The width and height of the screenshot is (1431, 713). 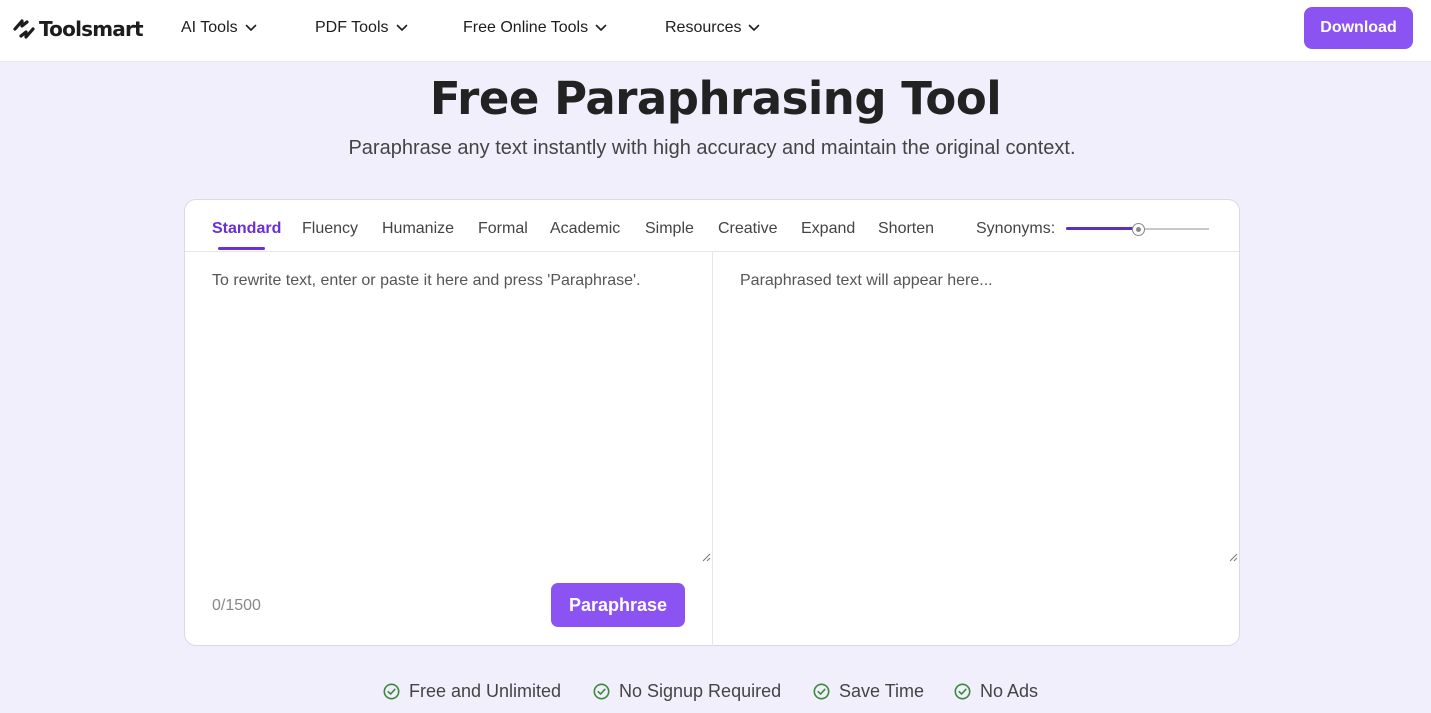 What do you see at coordinates (1102, 228) in the screenshot?
I see `slider-fill` at bounding box center [1102, 228].